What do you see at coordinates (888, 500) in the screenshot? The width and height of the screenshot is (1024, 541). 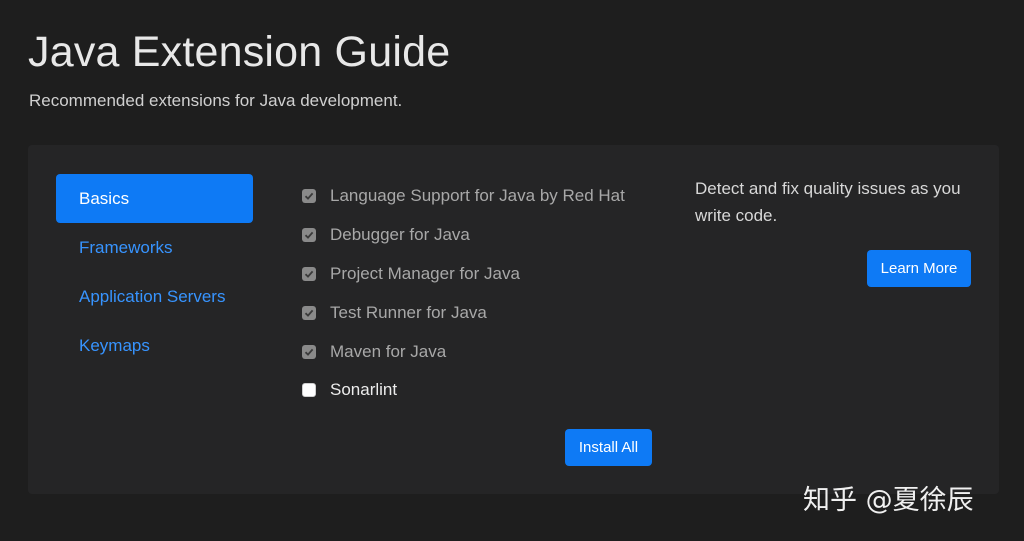 I see `watermark-text: 知乎 @夏徐辰` at bounding box center [888, 500].